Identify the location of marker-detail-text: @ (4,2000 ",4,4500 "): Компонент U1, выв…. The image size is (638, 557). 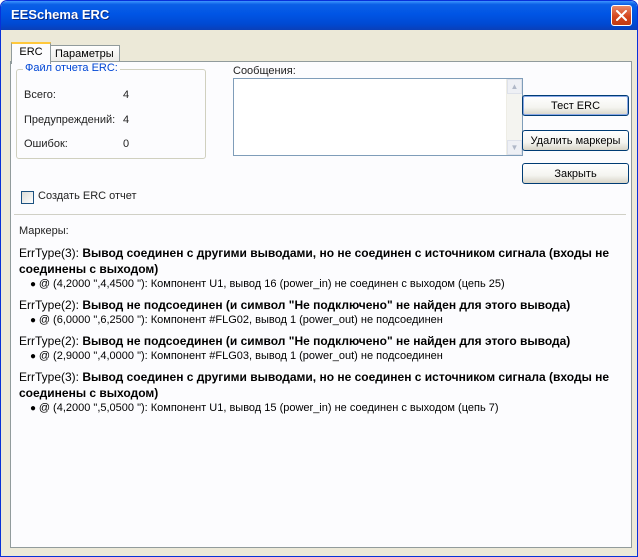
(271, 284).